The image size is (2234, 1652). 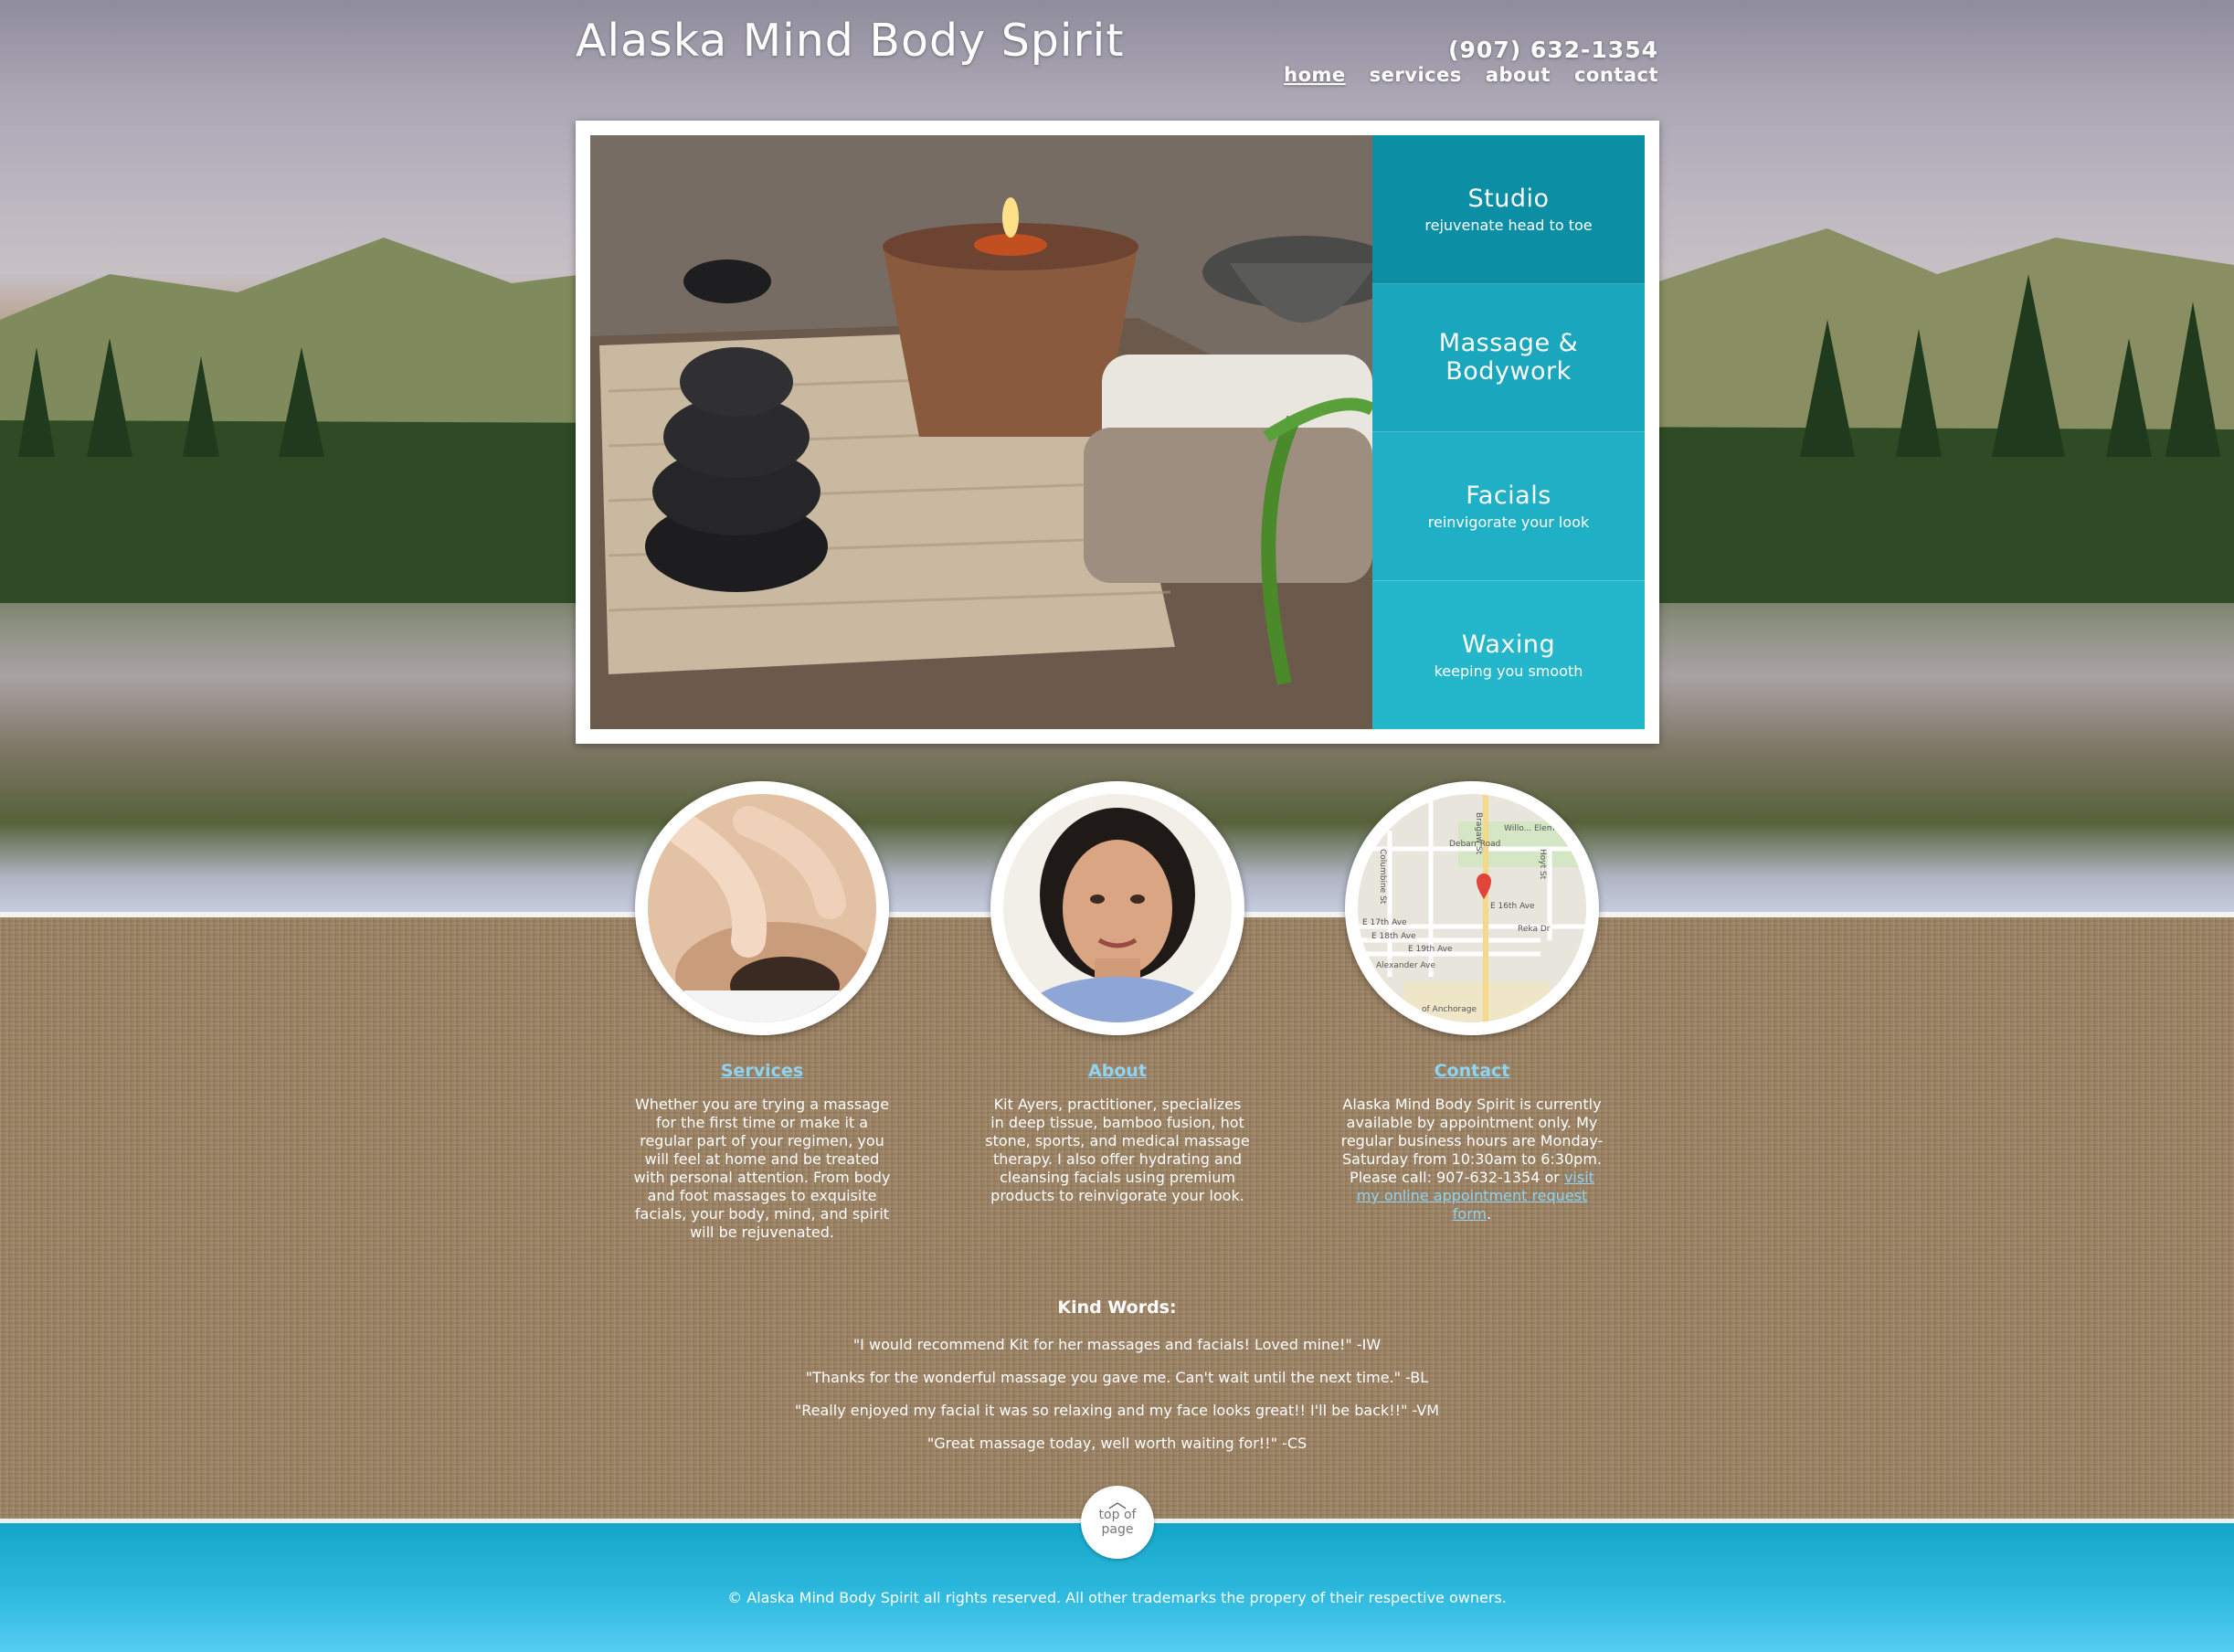 I want to click on map-label-columbine: Columbine St, so click(x=1382, y=877).